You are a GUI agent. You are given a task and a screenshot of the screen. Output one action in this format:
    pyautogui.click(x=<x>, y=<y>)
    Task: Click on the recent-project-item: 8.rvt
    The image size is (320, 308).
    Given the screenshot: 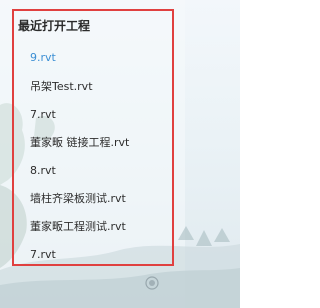 What is the action you would take?
    pyautogui.click(x=43, y=171)
    